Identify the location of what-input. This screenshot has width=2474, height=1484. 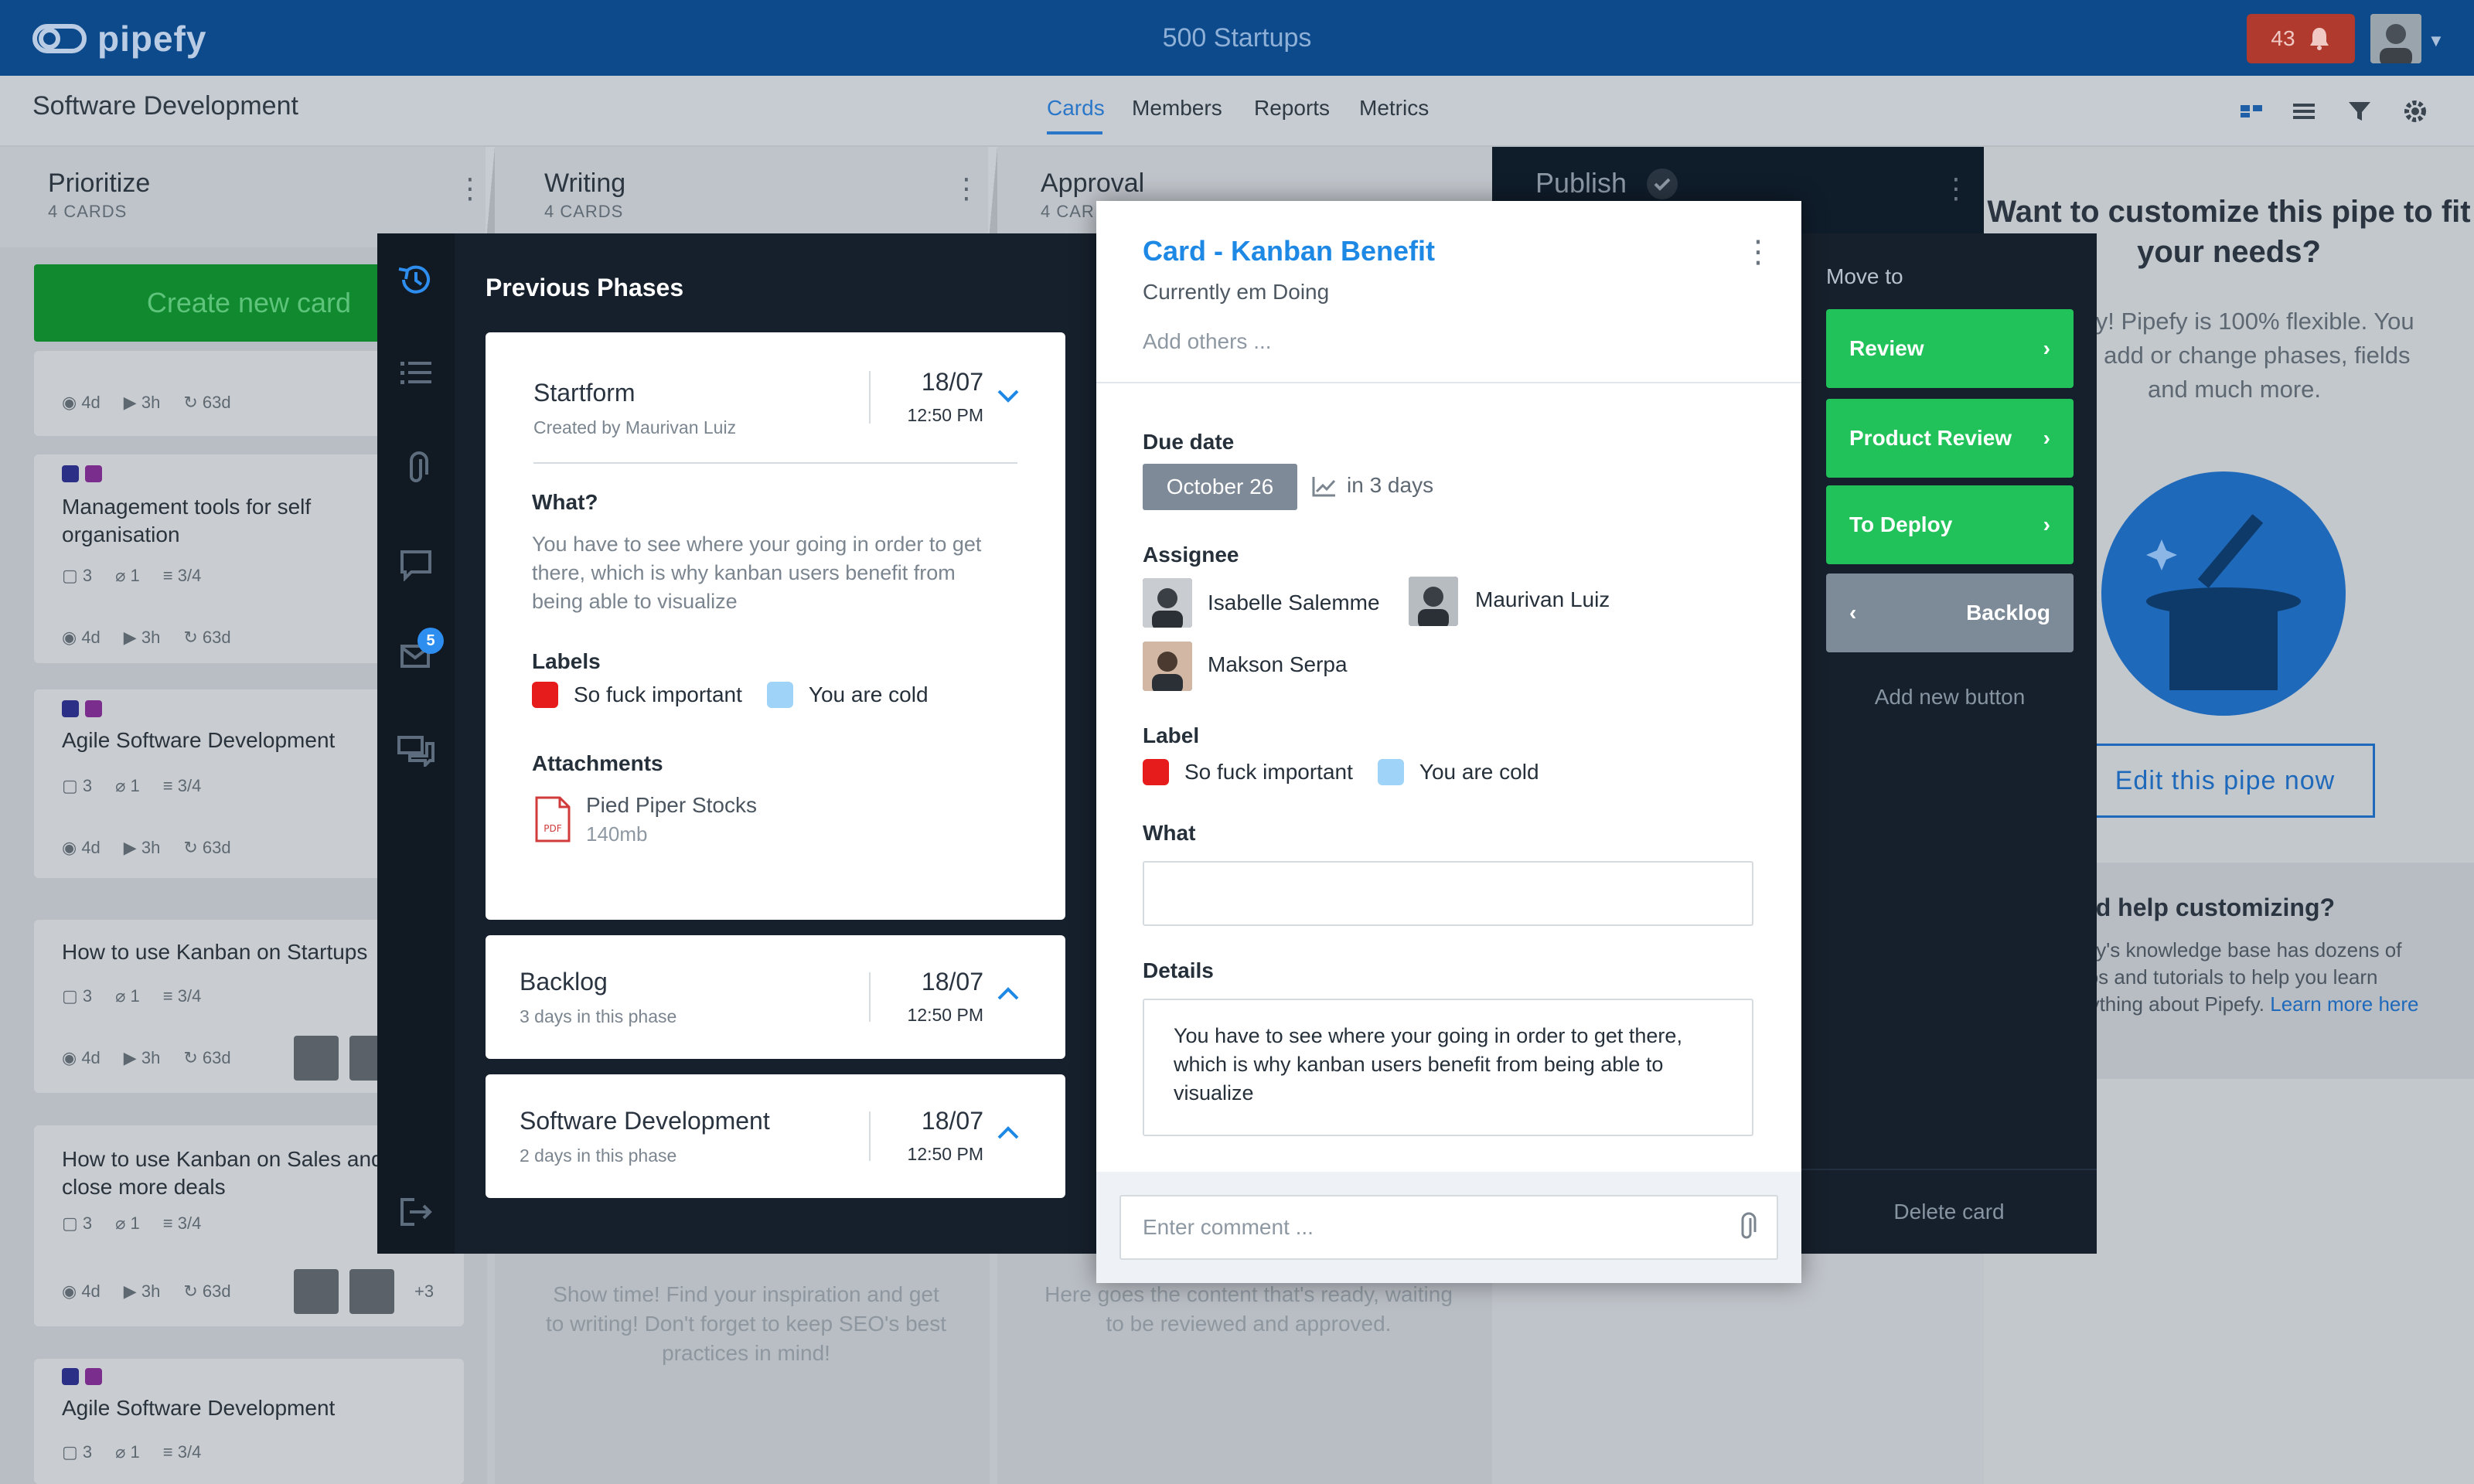
(1448, 893).